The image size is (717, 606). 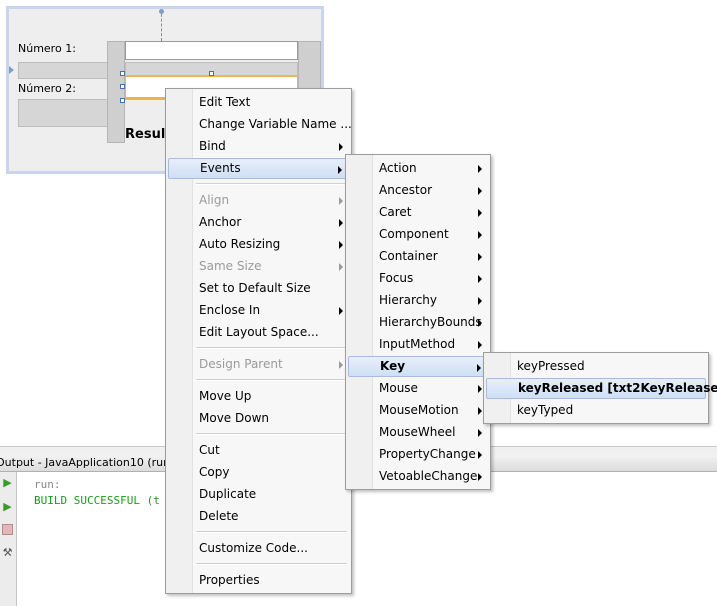 I want to click on output-tab-title: Output - JavaApplication10 (run, so click(x=85, y=462).